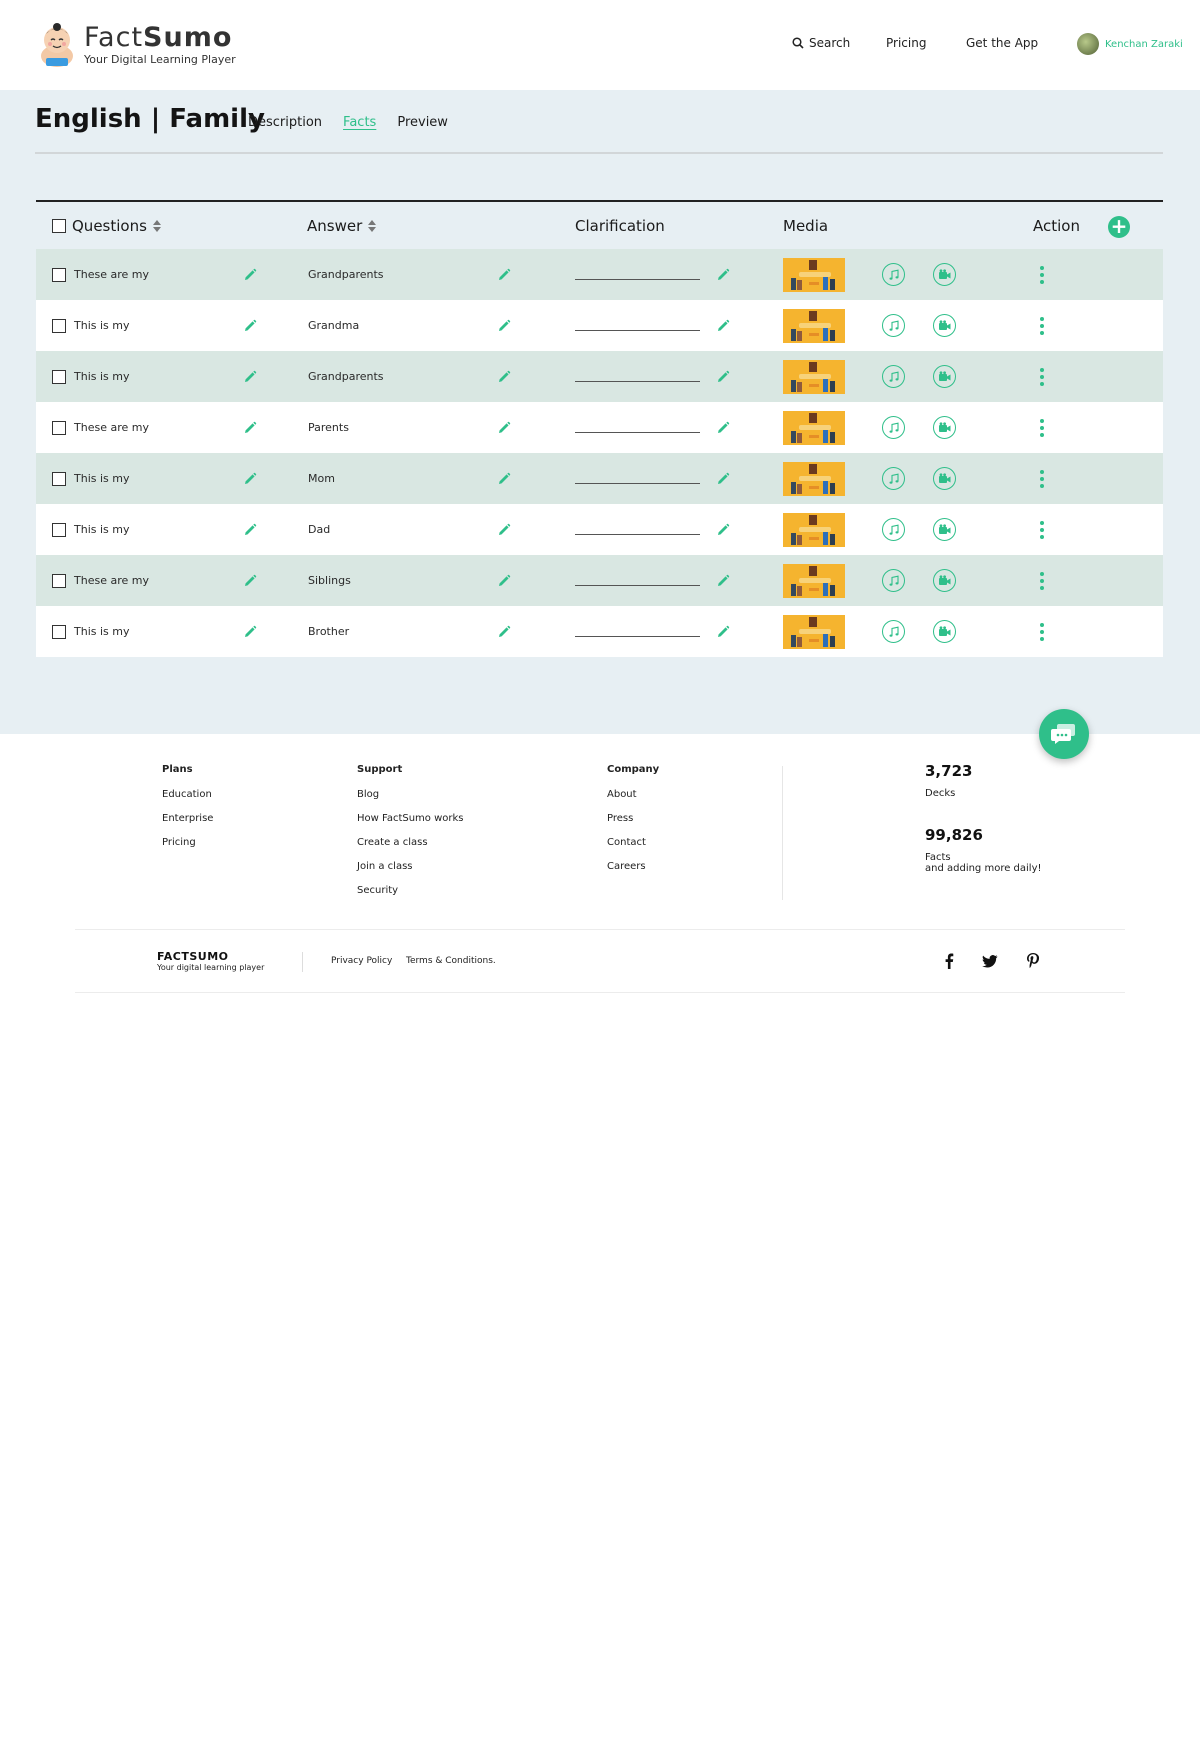  What do you see at coordinates (410, 842) in the screenshot?
I see `footer-link-create-class: Create a class` at bounding box center [410, 842].